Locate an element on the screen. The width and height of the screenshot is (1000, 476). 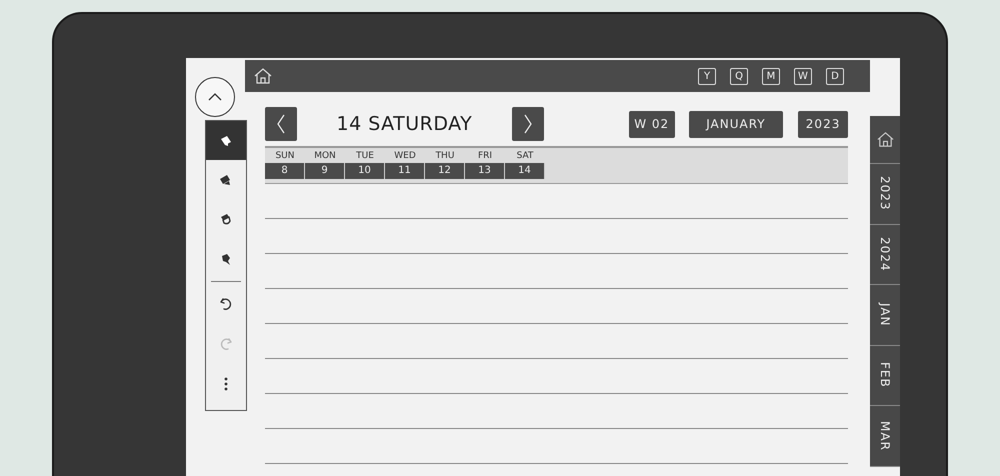
weekday-label: WED is located at coordinates (405, 156).